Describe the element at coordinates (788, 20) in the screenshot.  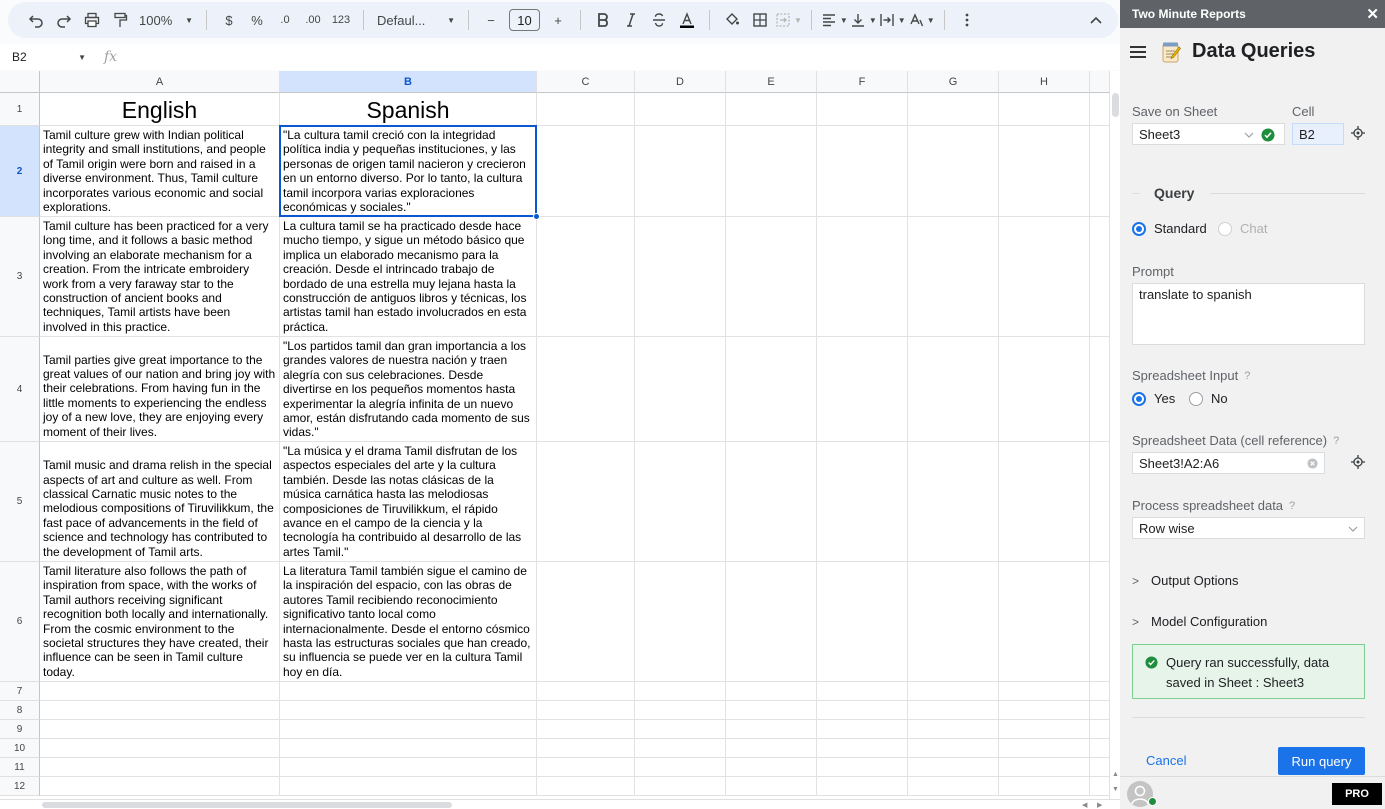
I see `merge-cells-icon: ▼` at that location.